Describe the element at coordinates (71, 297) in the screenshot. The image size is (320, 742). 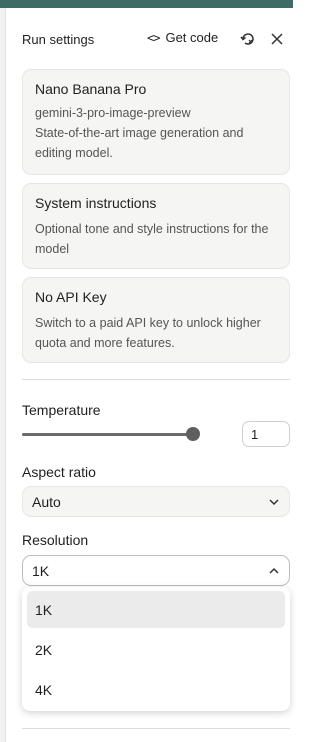
I see `api-key-title: No API Key` at that location.